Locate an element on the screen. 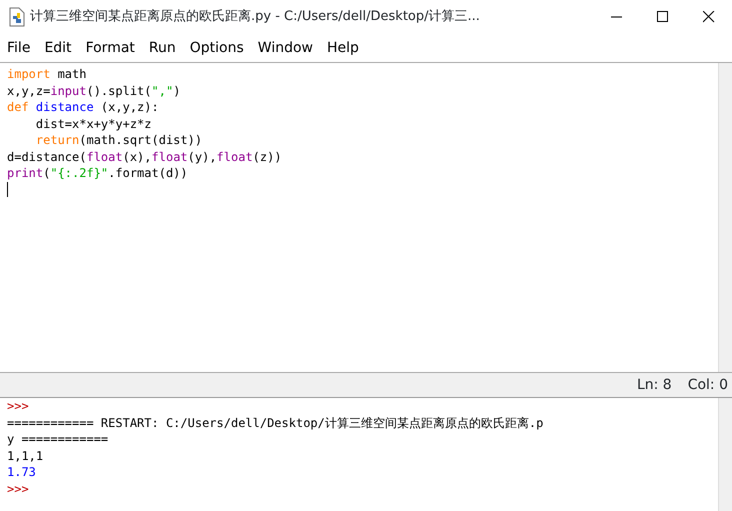 Image resolution: width=732 pixels, height=511 pixels. menu-item: Options is located at coordinates (216, 48).